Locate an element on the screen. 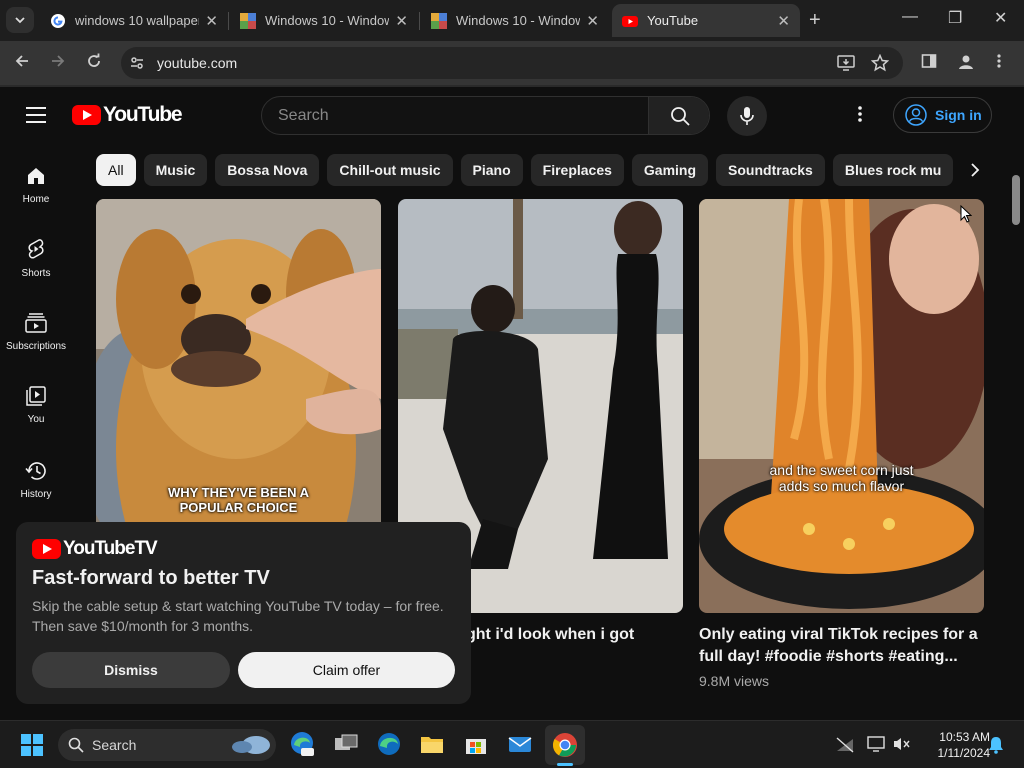 The width and height of the screenshot is (1024, 768). search-button is located at coordinates (678, 115).